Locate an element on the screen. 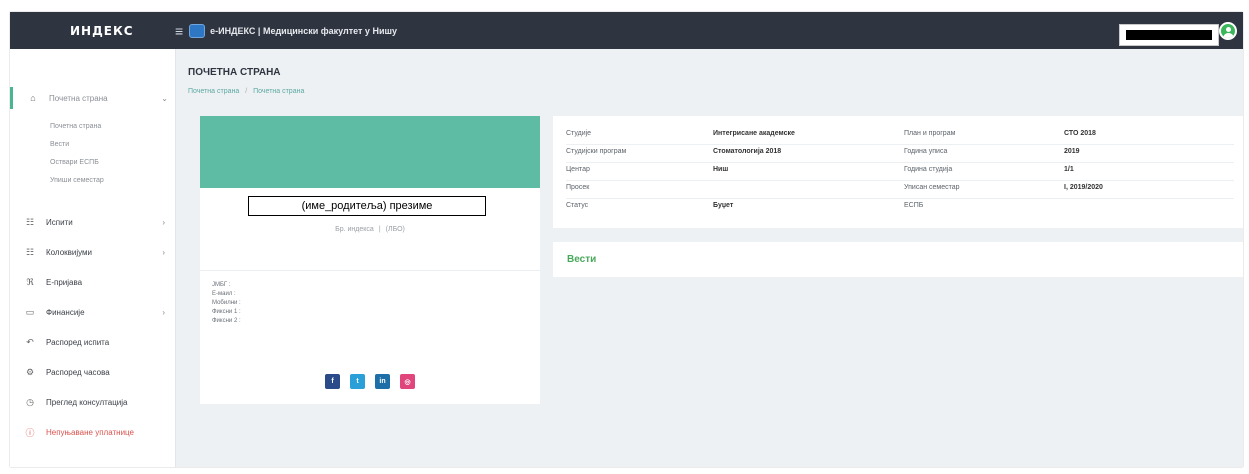 The image size is (1249, 474). info-row: Центар Ниш Година студија 1/1 is located at coordinates (904, 172).